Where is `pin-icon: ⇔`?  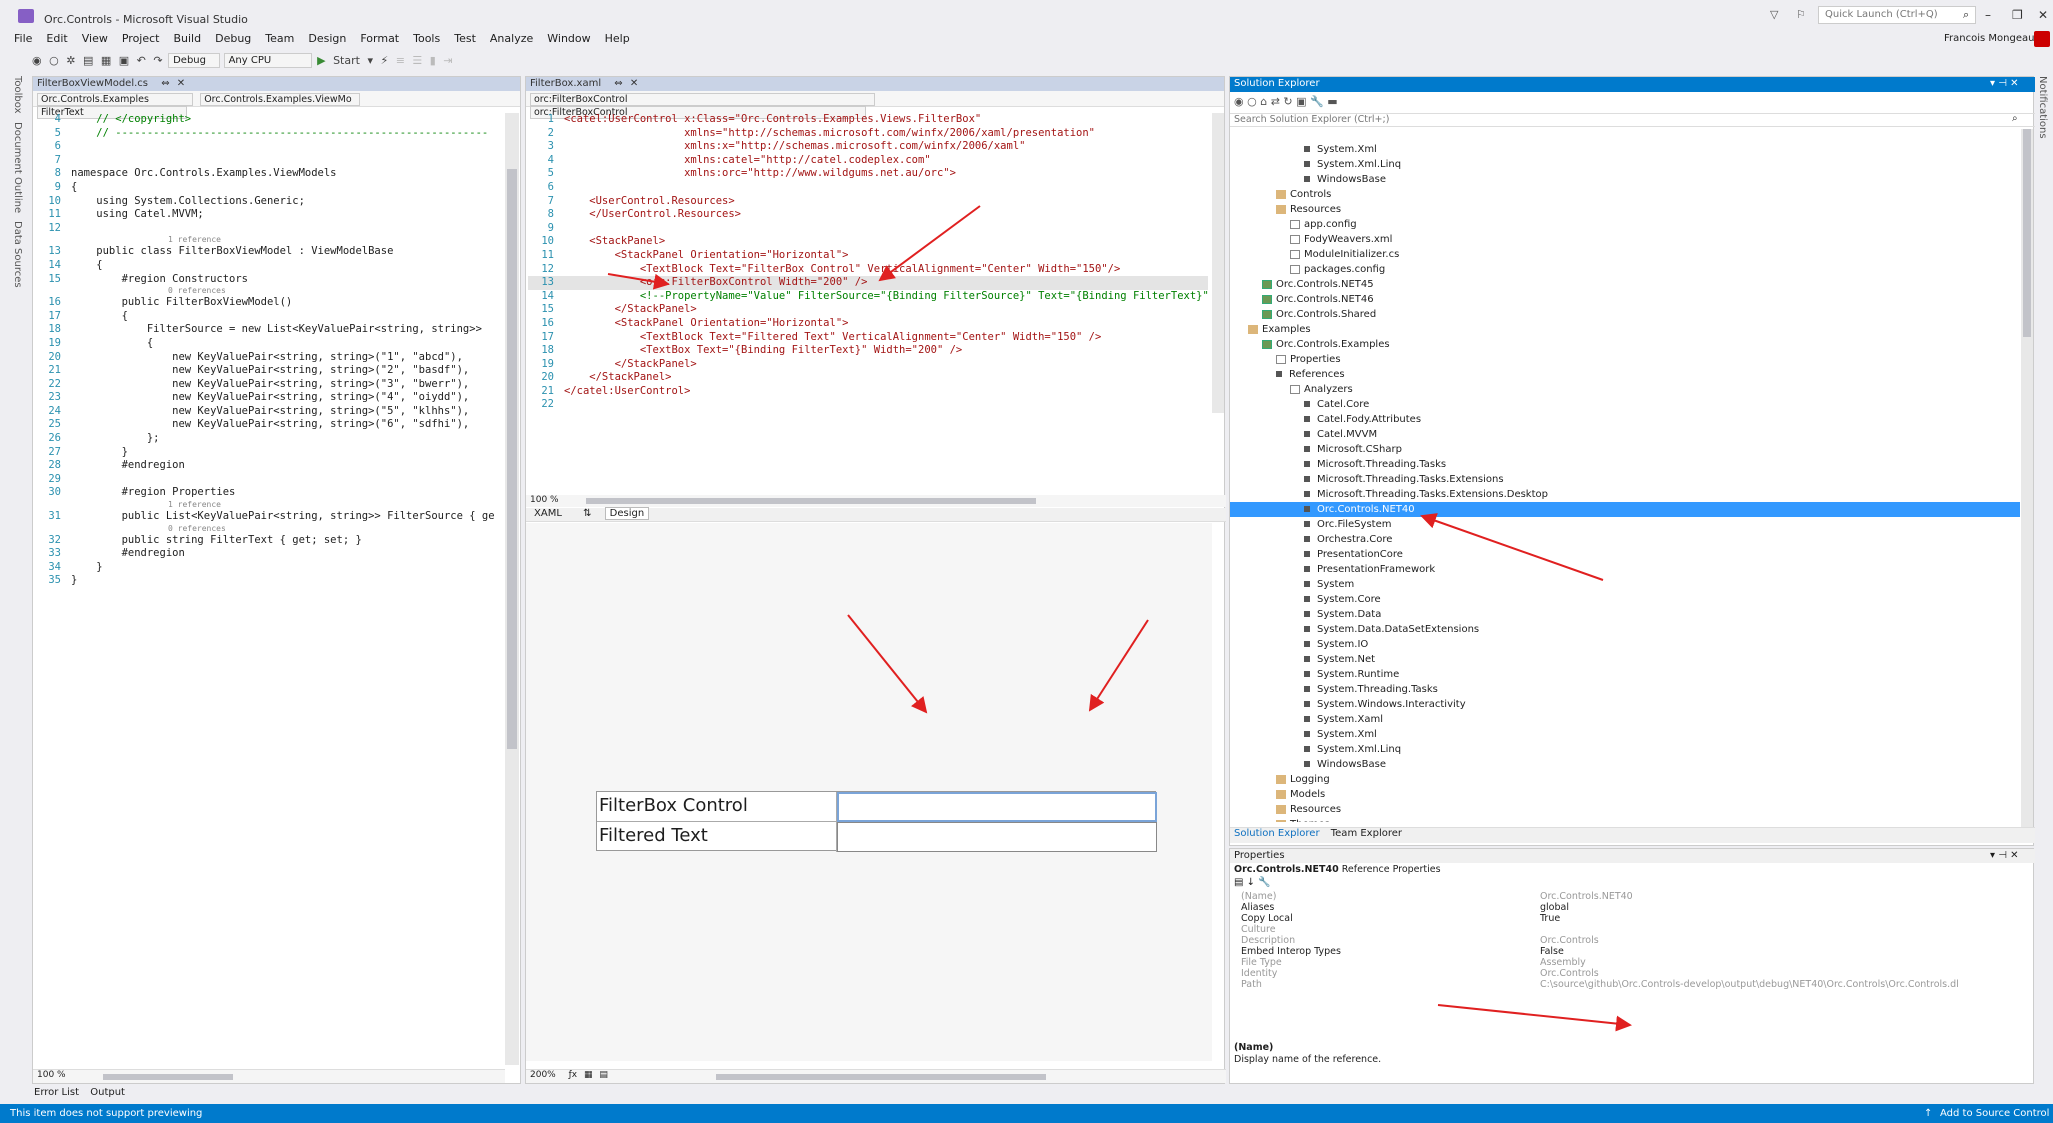 pin-icon: ⇔ is located at coordinates (165, 83).